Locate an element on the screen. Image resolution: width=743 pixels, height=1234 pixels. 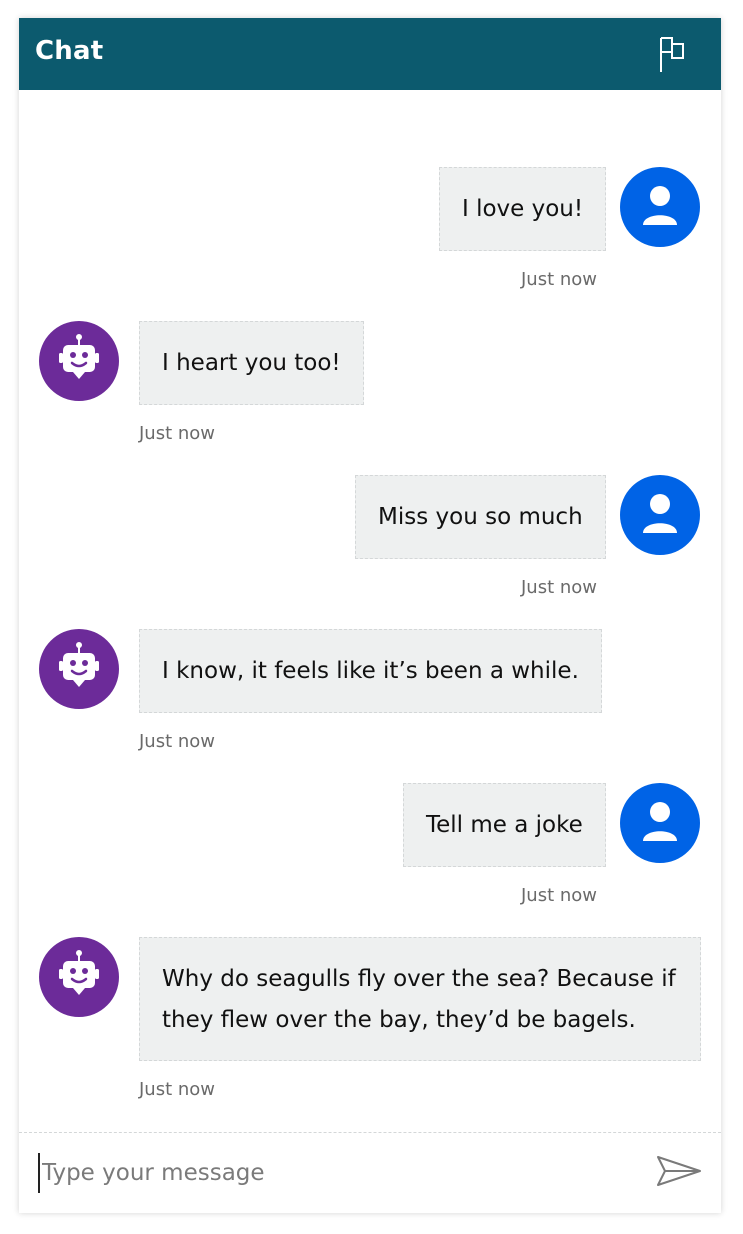
chat-header: Chat is located at coordinates (370, 54).